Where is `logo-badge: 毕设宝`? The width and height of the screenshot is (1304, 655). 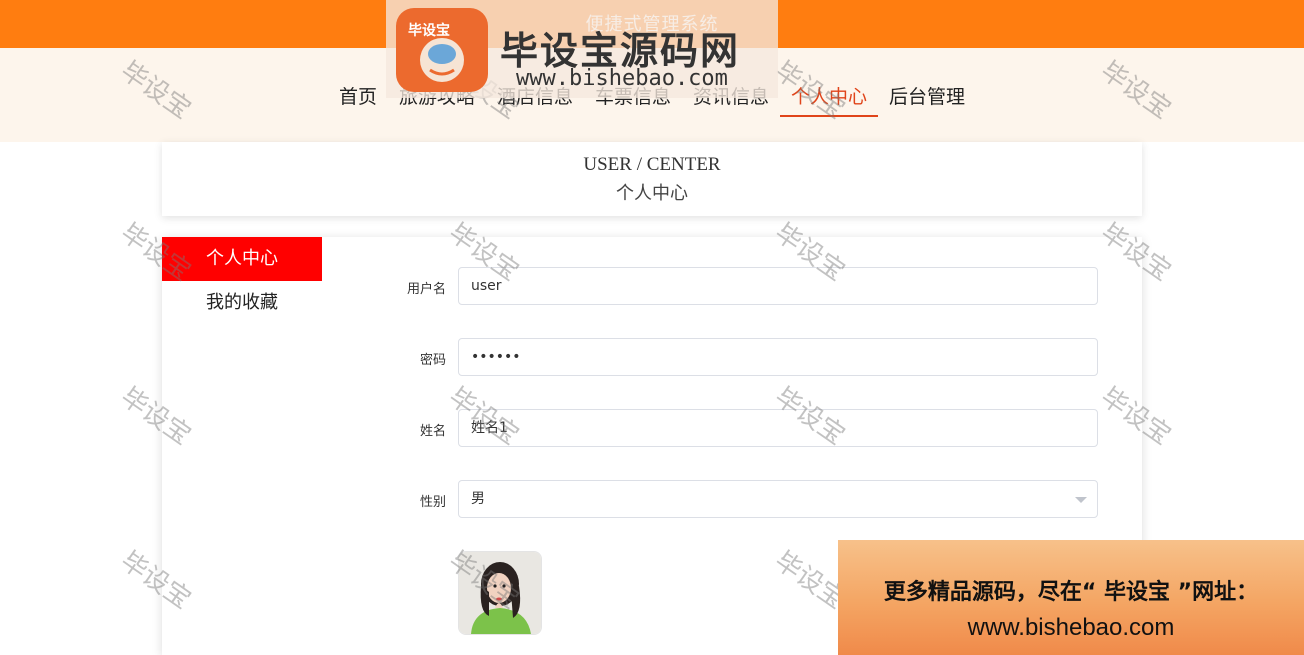 logo-badge: 毕设宝 is located at coordinates (442, 50).